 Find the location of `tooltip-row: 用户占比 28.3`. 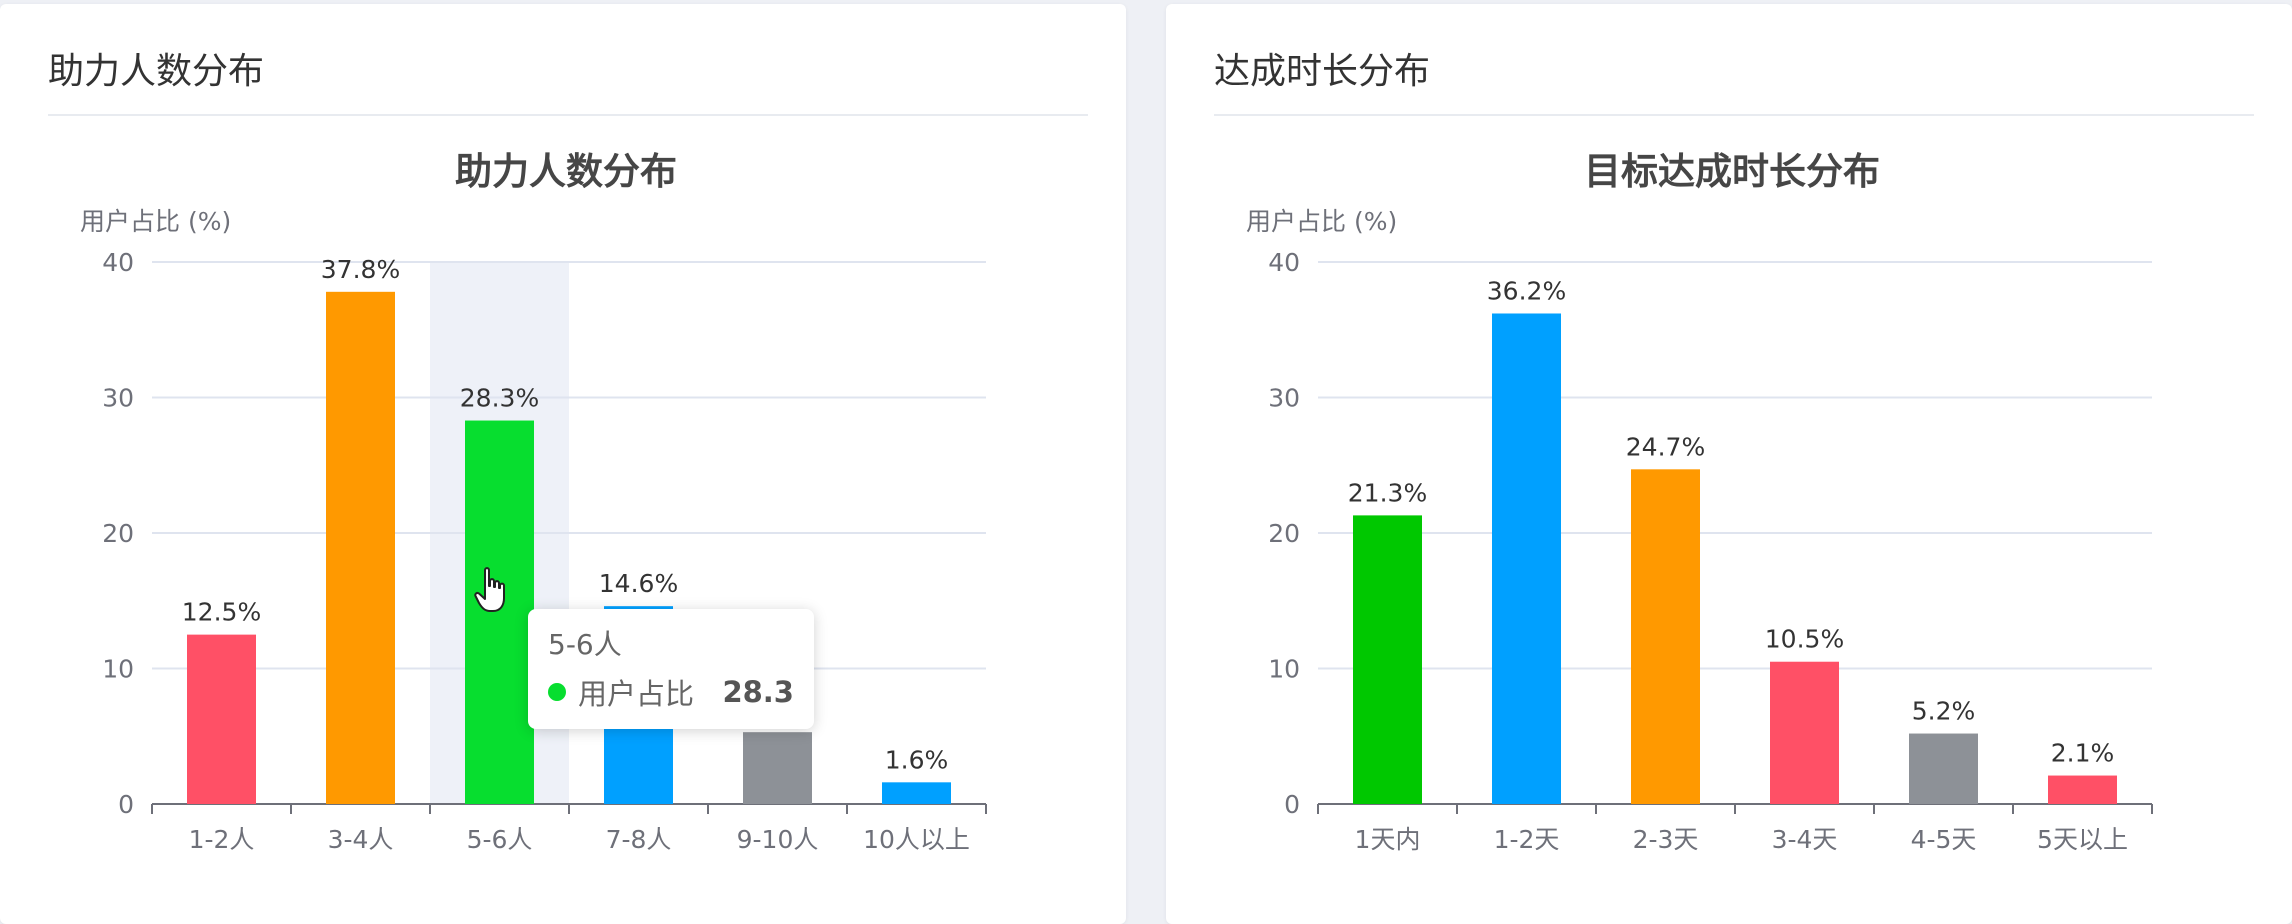

tooltip-row: 用户占比 28.3 is located at coordinates (671, 692).